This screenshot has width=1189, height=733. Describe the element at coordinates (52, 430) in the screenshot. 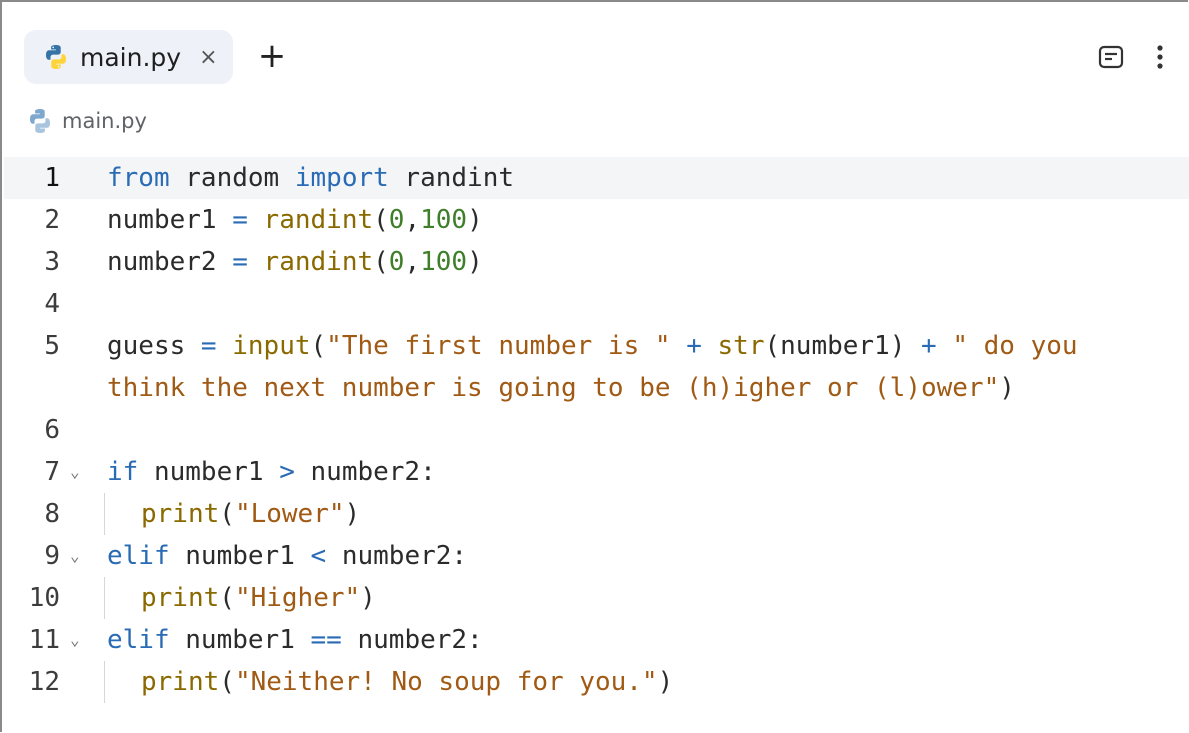

I see `line-number: 6` at that location.